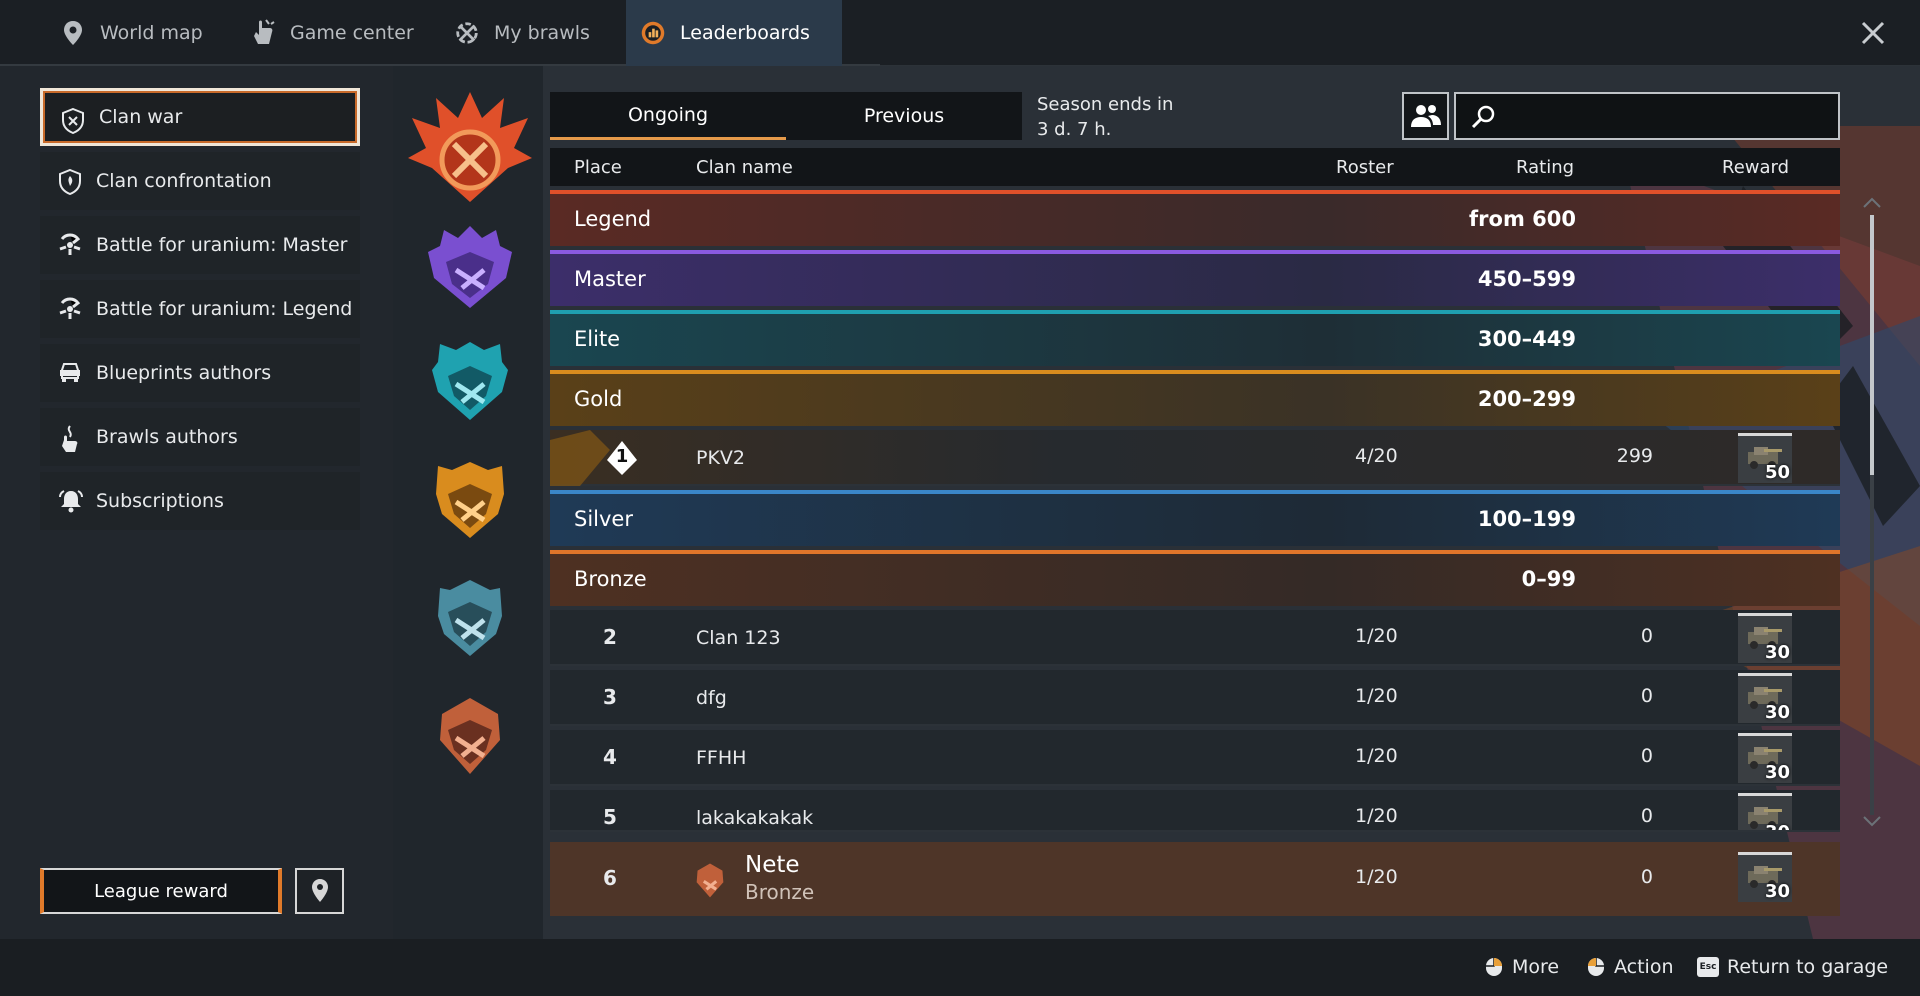 The height and width of the screenshot is (996, 1920). What do you see at coordinates (352, 33) in the screenshot?
I see `tab-label: Game center` at bounding box center [352, 33].